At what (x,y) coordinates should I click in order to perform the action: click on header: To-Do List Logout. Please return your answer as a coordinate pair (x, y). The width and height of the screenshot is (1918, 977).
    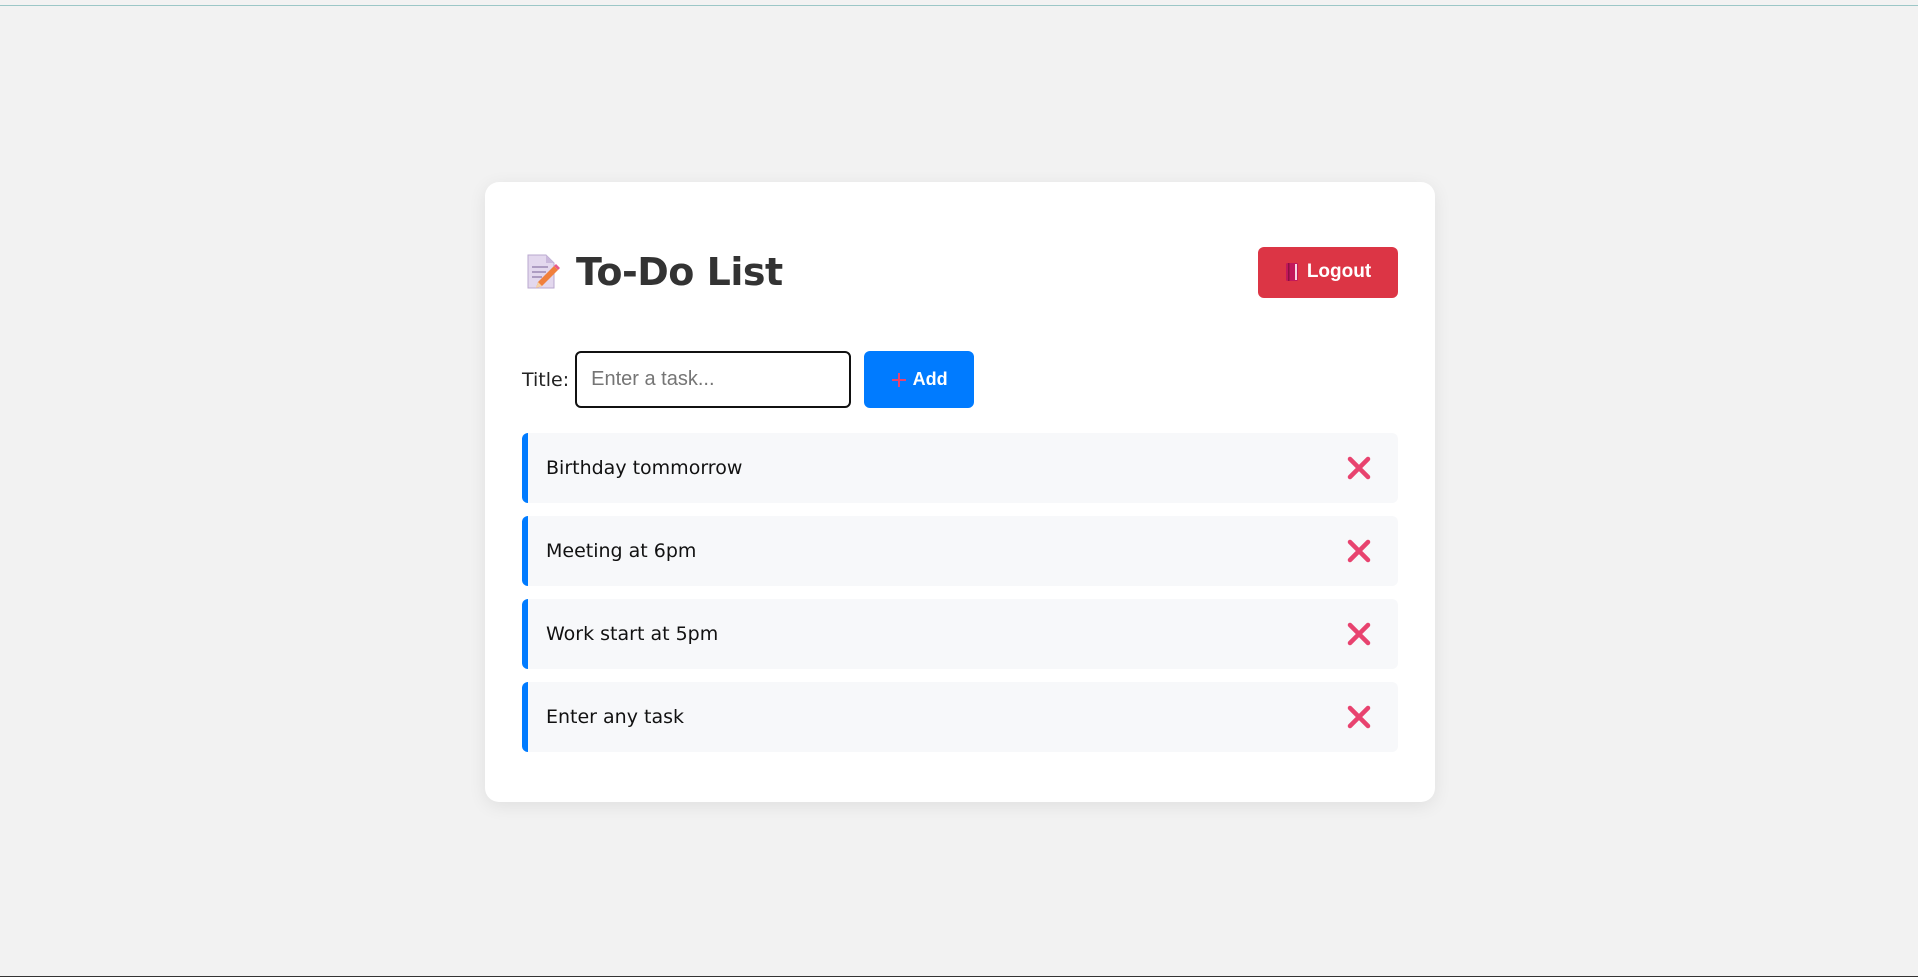
    Looking at the image, I should click on (960, 272).